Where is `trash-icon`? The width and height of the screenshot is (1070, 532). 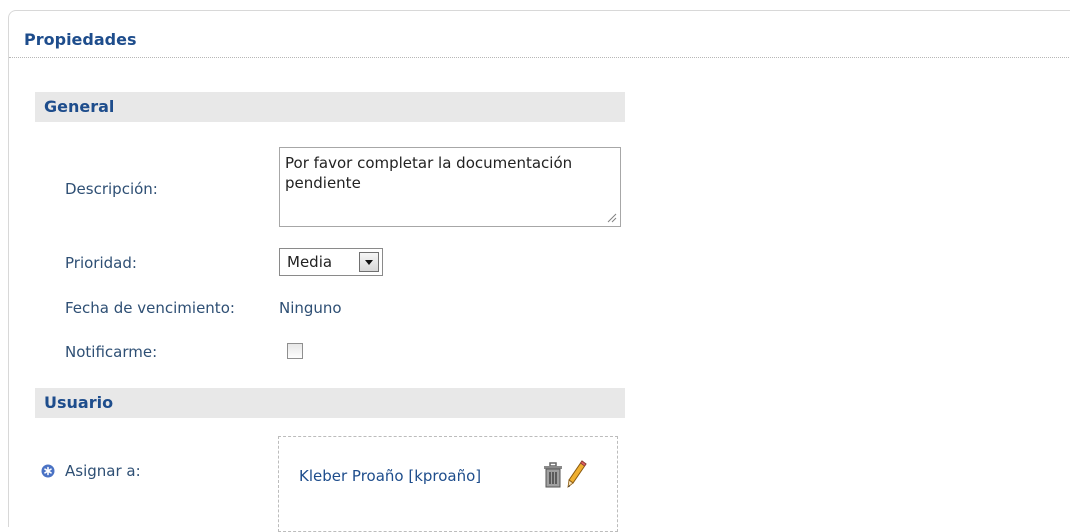 trash-icon is located at coordinates (553, 475).